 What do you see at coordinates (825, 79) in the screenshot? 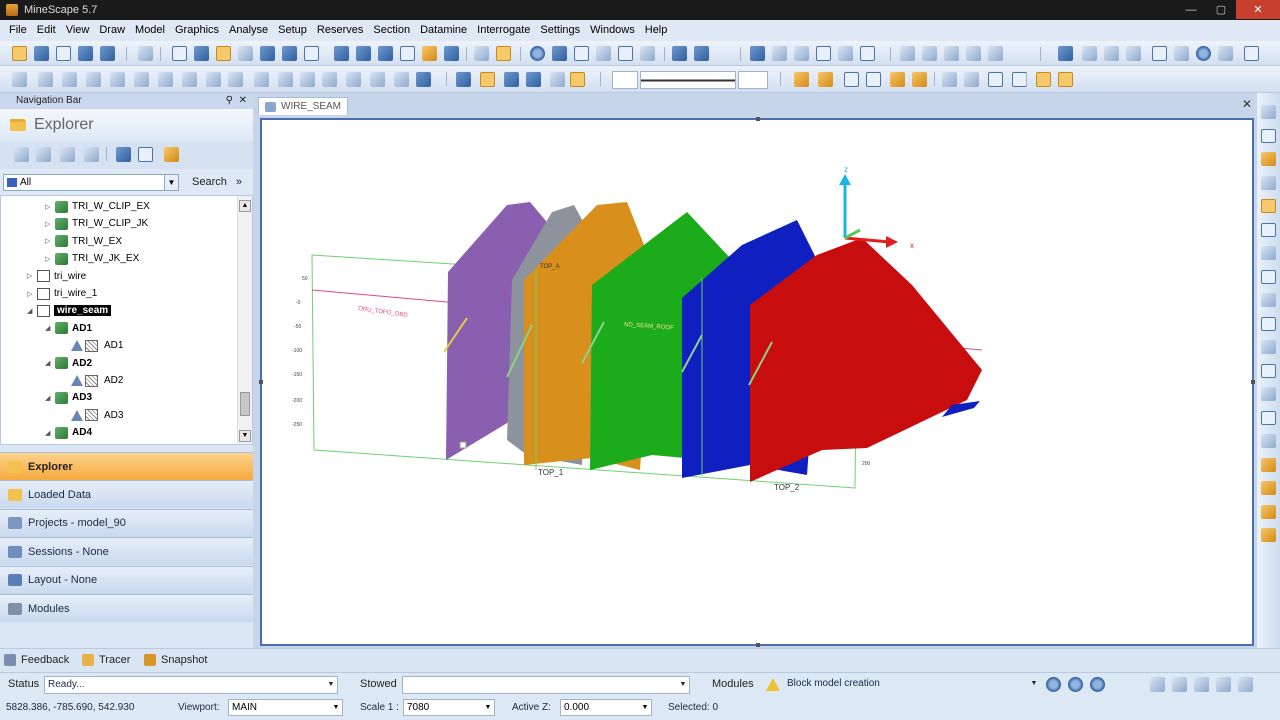
I see `object-copy-icon` at bounding box center [825, 79].